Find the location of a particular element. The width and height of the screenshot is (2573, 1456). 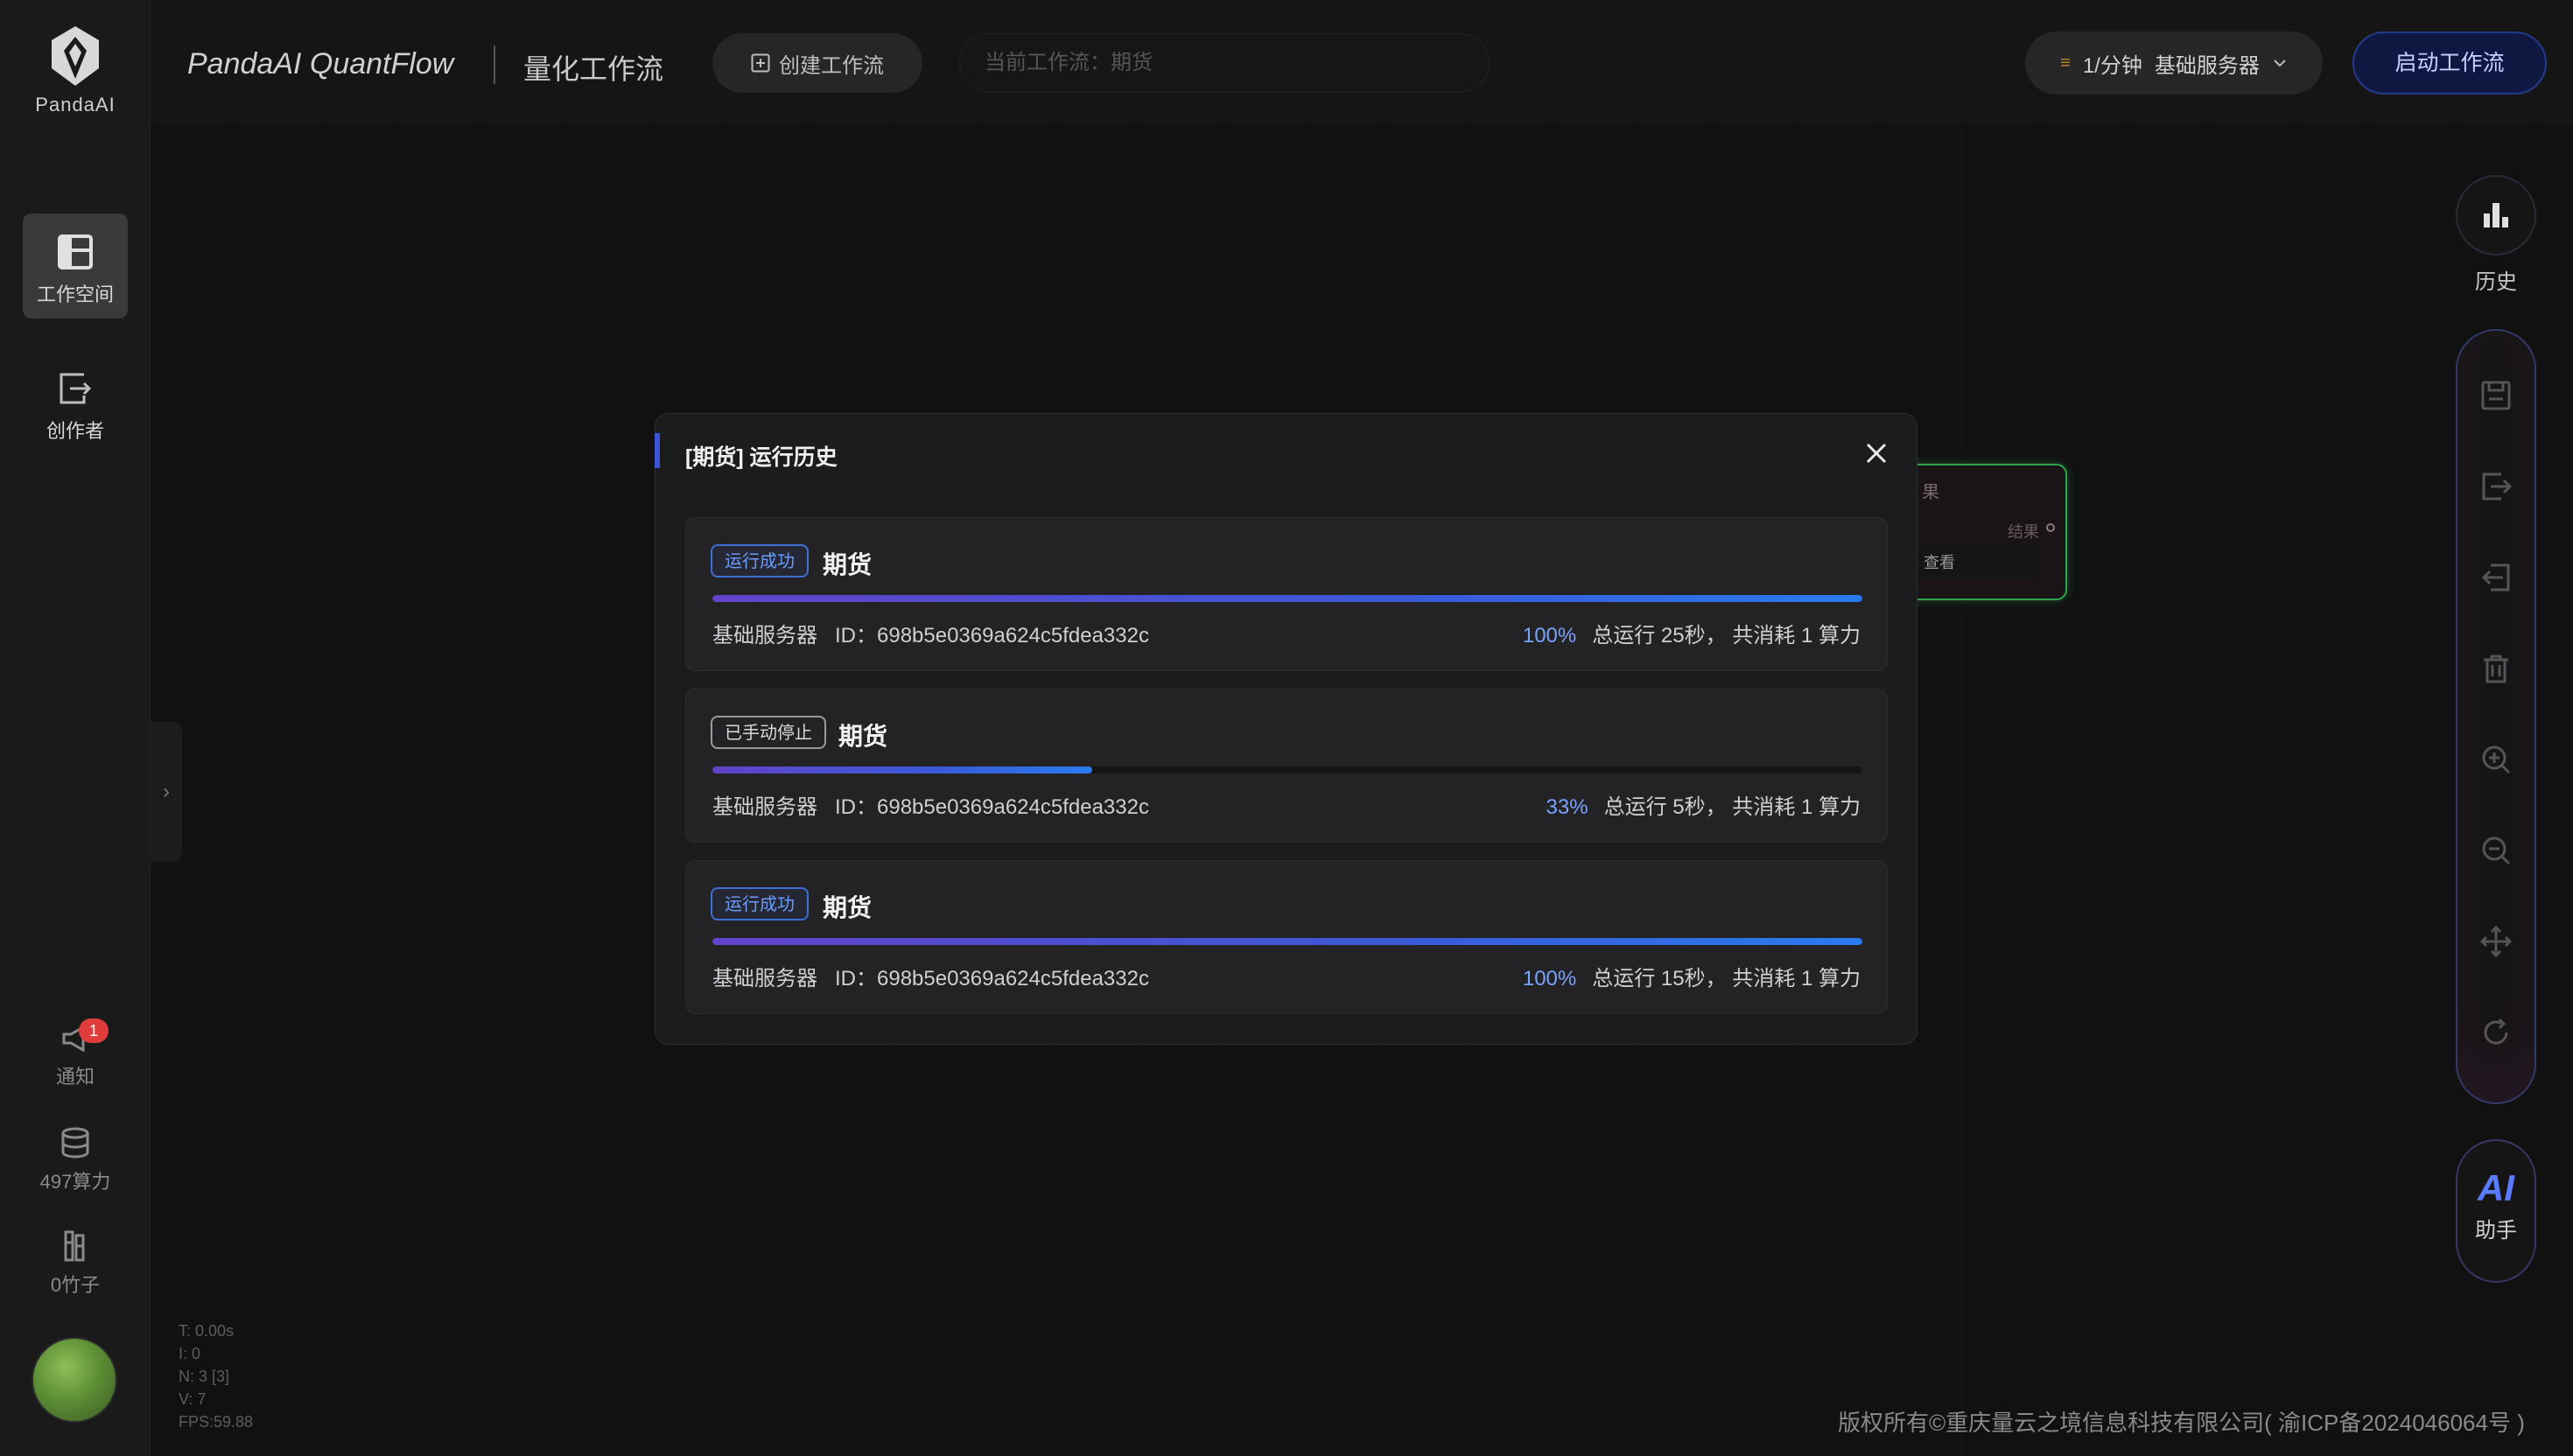

create-workflow-button: 创建工作流 is located at coordinates (817, 63).